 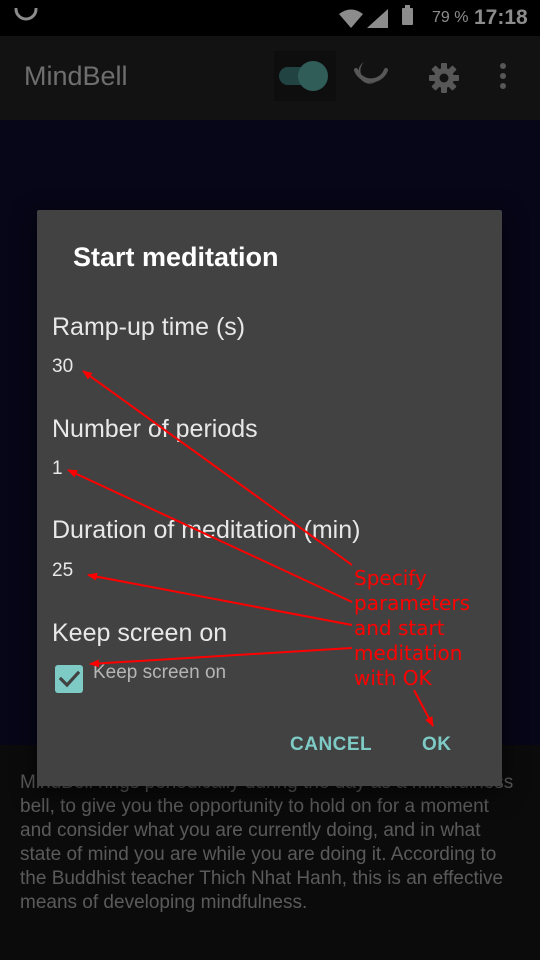 What do you see at coordinates (412, 603) in the screenshot?
I see `annotation-line: parameters` at bounding box center [412, 603].